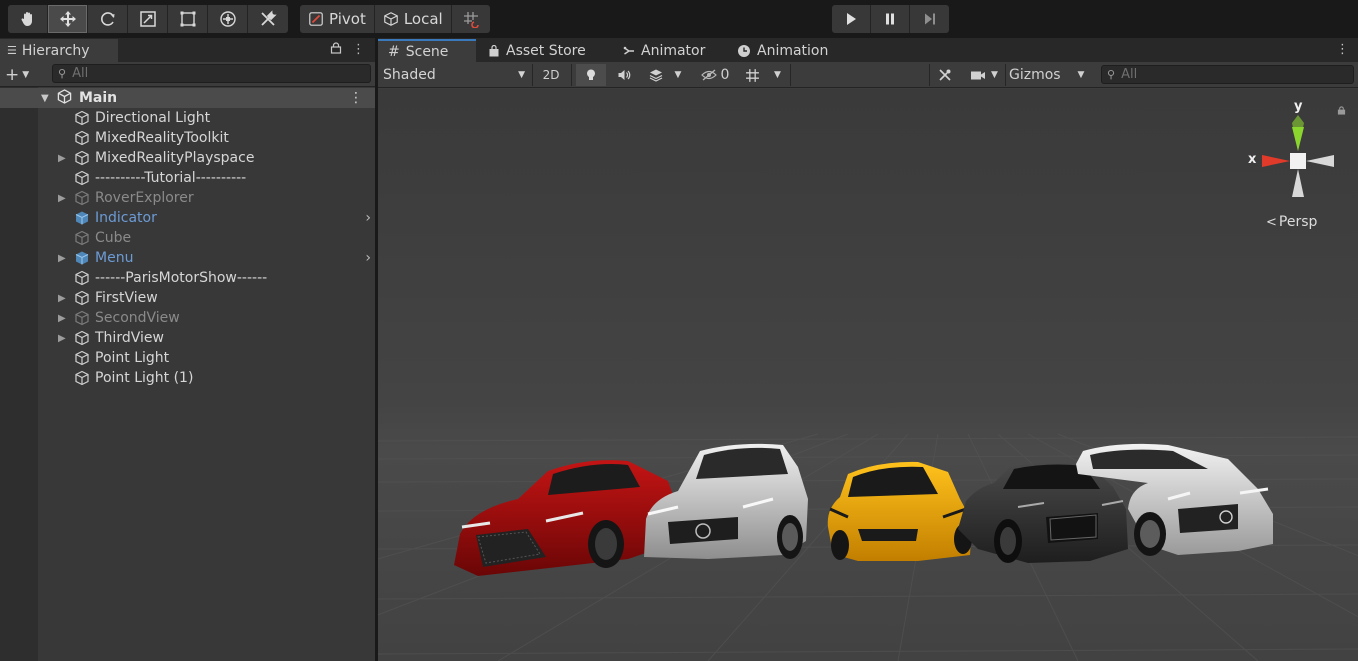 The height and width of the screenshot is (661, 1358). Describe the element at coordinates (391, 19) in the screenshot. I see `local-cube-icon` at that location.